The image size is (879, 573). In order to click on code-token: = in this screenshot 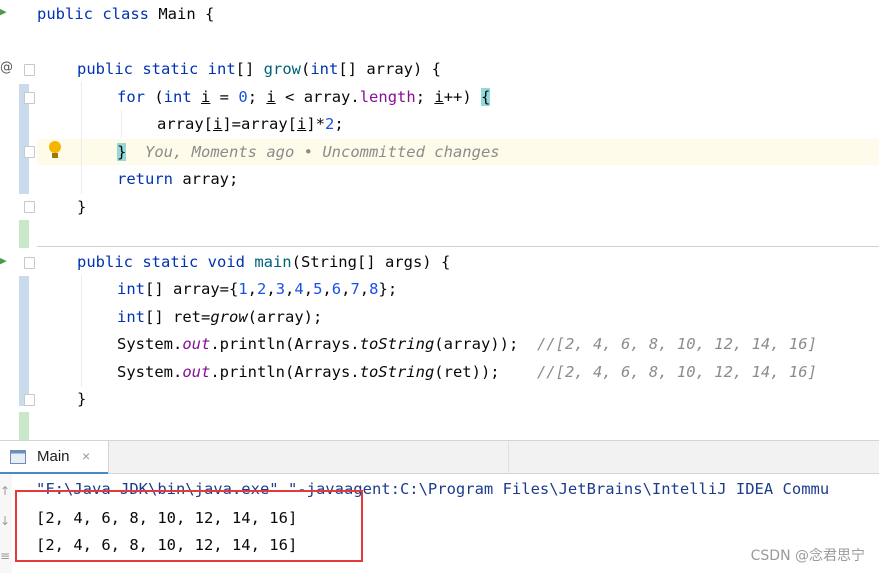, I will do `click(224, 97)`.